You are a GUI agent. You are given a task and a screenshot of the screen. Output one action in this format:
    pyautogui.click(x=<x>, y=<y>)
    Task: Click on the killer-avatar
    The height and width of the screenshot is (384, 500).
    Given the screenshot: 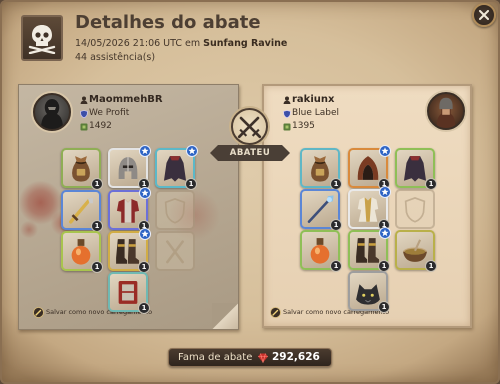 What is the action you would take?
    pyautogui.click(x=52, y=112)
    